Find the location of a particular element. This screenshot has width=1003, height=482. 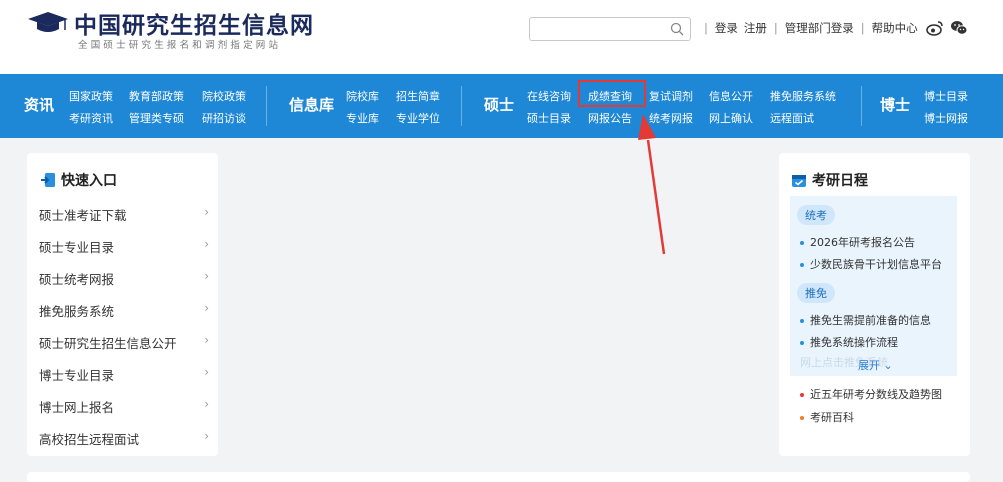

wechat-icon is located at coordinates (959, 28).